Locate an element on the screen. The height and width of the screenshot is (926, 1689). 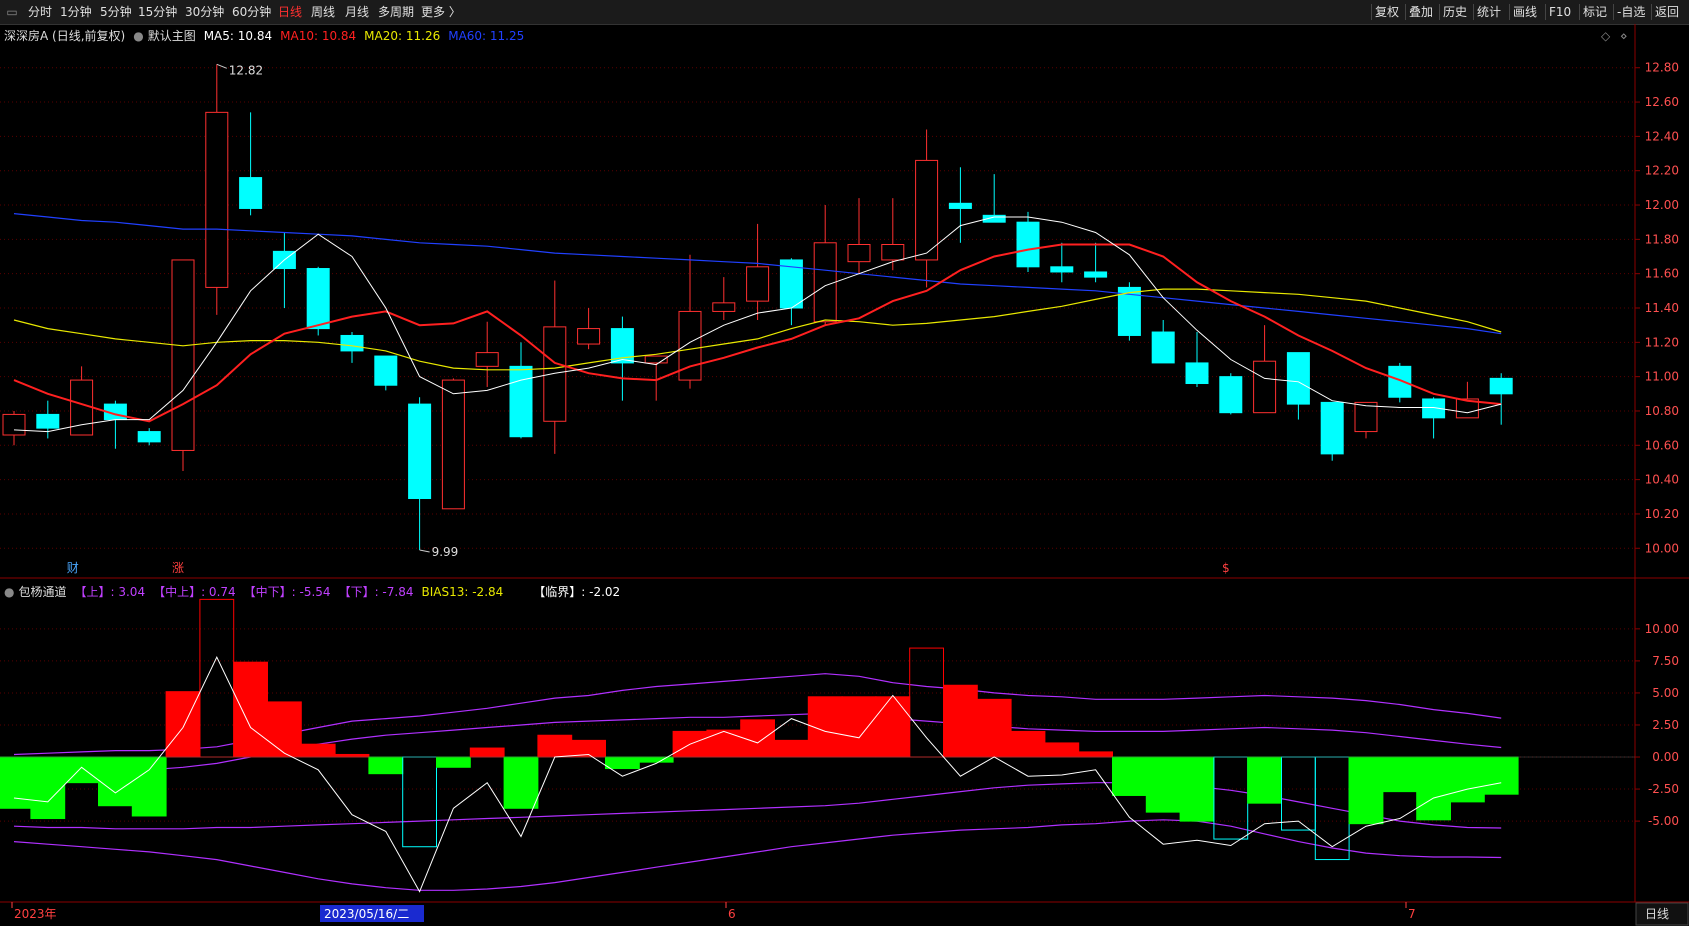
toolbar-tool-button: 画线 is located at coordinates (1525, 12).